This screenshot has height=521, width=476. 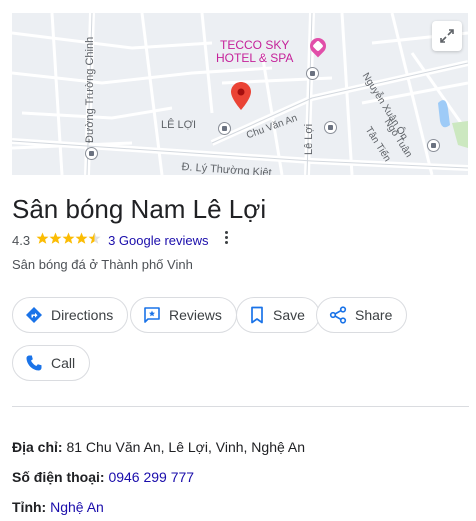 What do you see at coordinates (240, 406) in the screenshot?
I see `section-divider` at bounding box center [240, 406].